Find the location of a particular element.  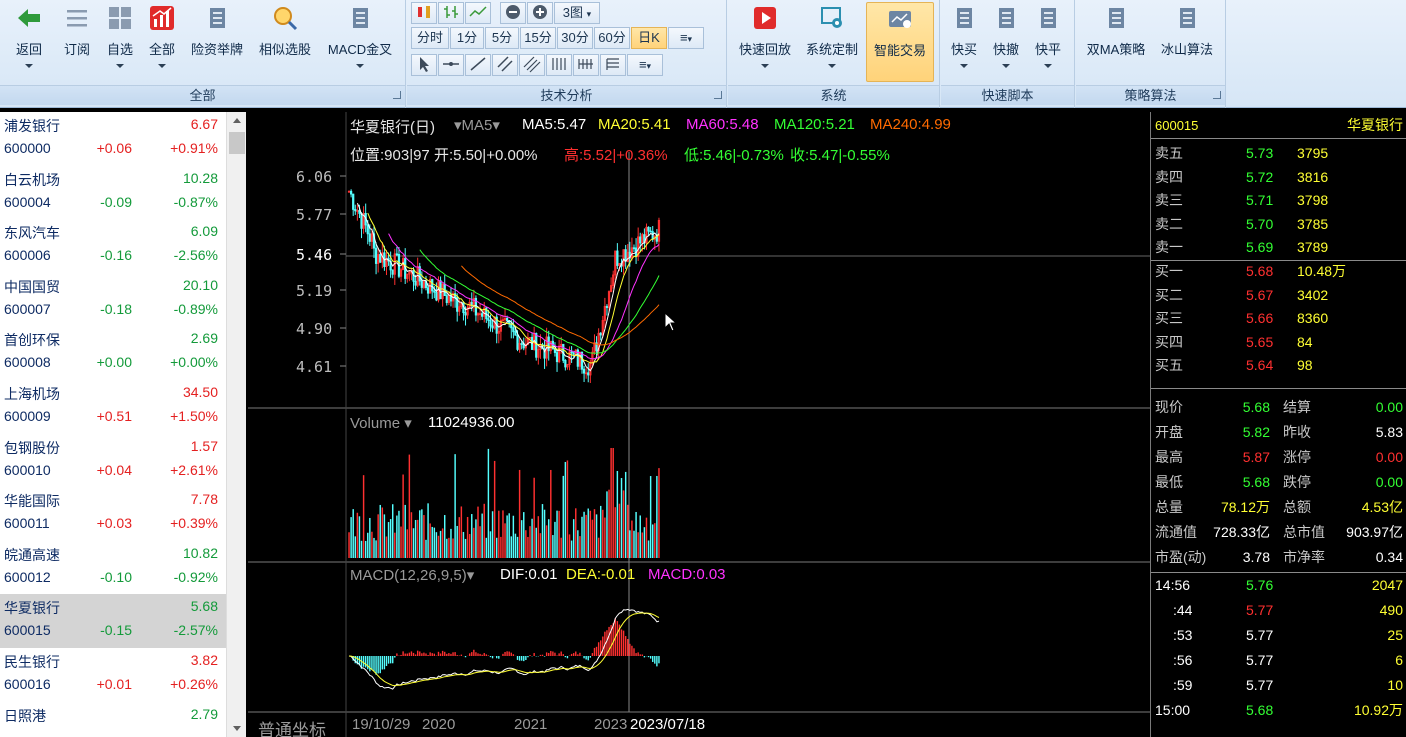

ask-row: 卖四 5.72 3816 is located at coordinates (1278, 178).